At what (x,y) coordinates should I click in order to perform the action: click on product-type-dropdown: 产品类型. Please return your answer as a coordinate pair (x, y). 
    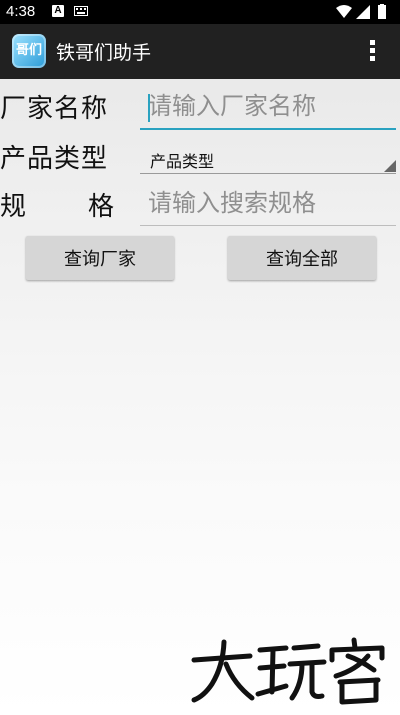
    Looking at the image, I should click on (268, 157).